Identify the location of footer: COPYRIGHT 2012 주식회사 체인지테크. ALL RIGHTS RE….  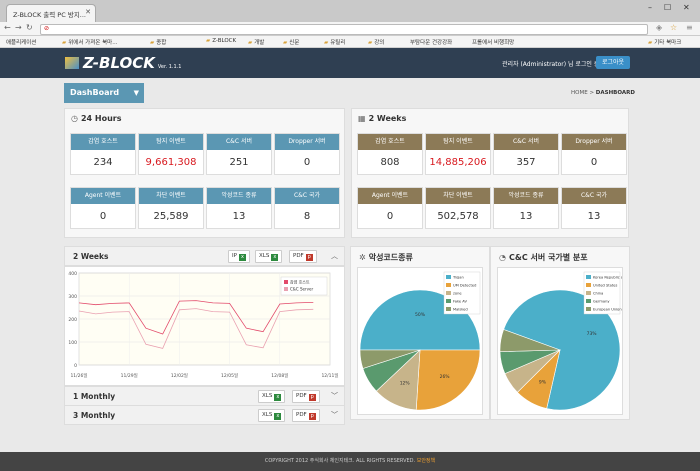
(350, 461).